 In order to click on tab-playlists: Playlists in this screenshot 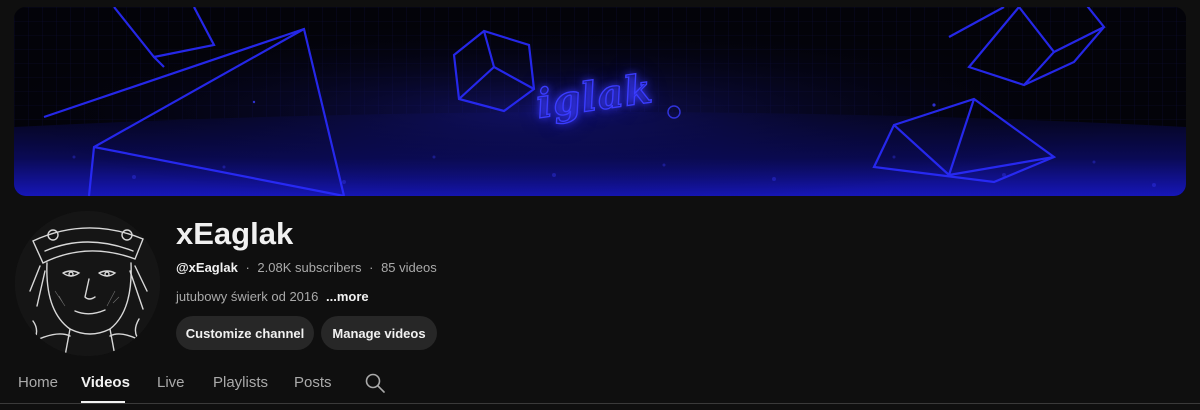, I will do `click(240, 383)`.